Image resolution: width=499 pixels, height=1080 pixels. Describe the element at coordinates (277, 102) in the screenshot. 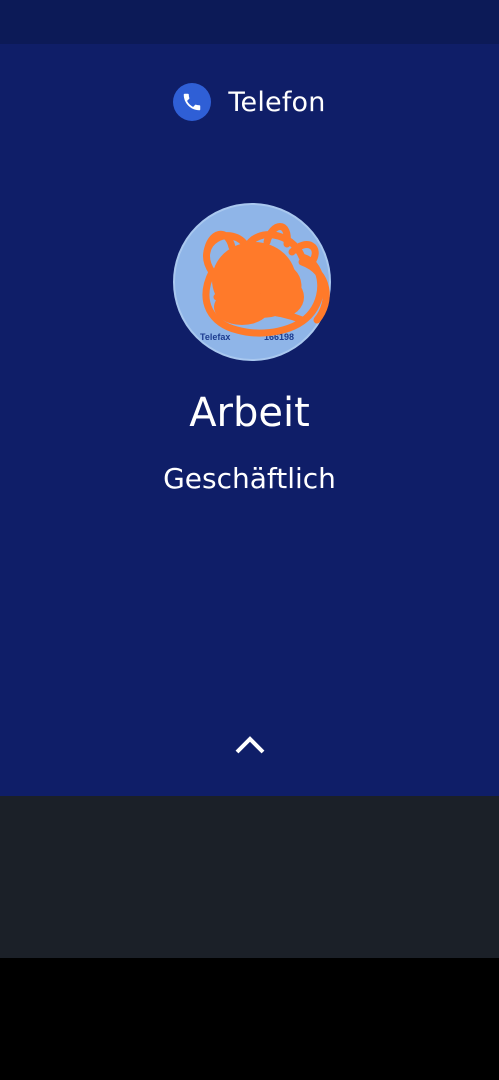

I see `app-name: Telefon` at that location.